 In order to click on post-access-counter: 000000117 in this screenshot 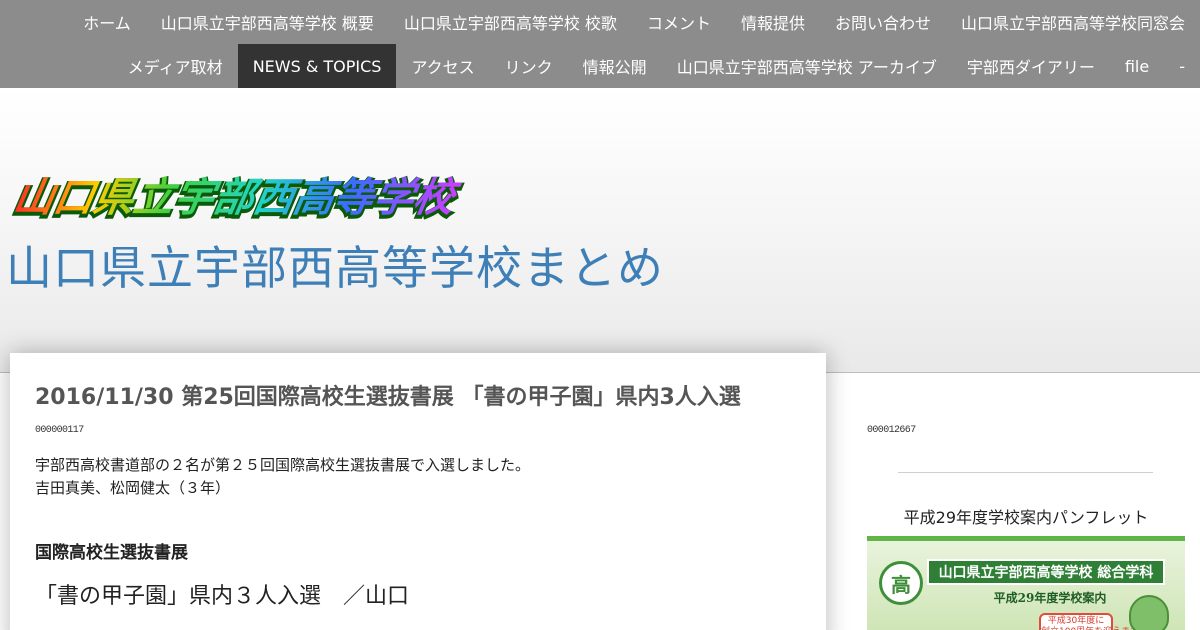, I will do `click(59, 430)`.